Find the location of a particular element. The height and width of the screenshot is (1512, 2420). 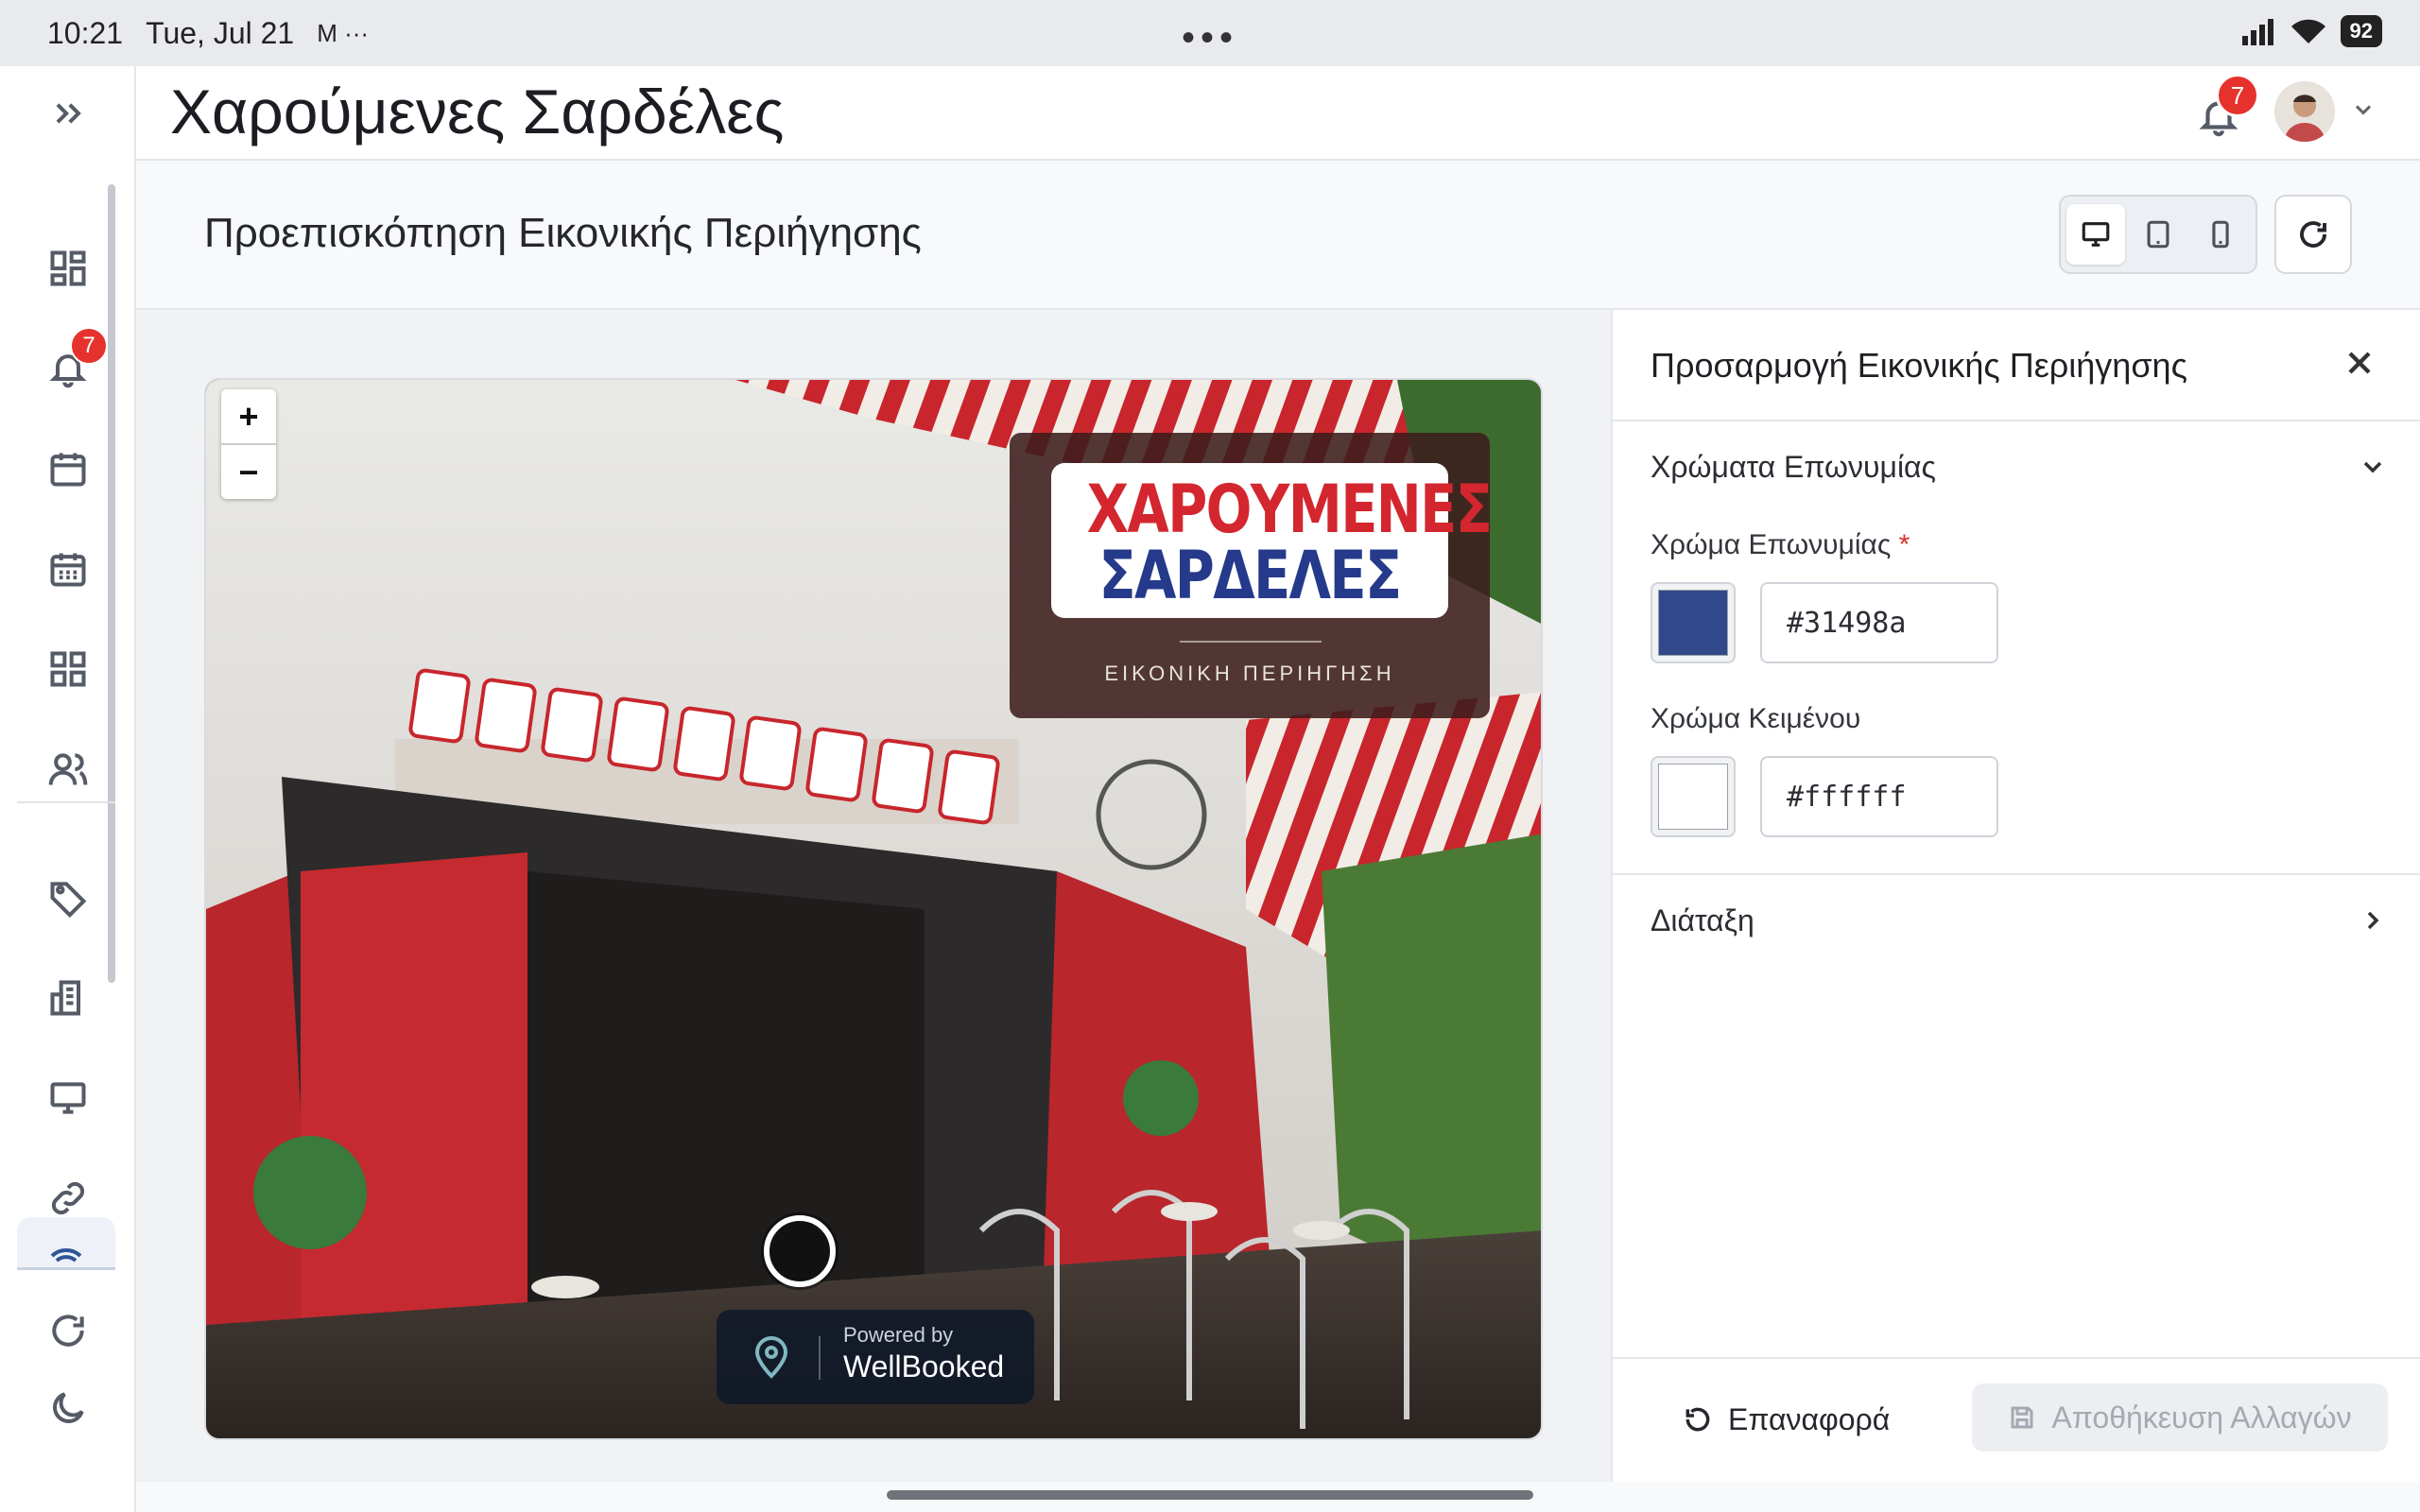

users-icon is located at coordinates (68, 769).